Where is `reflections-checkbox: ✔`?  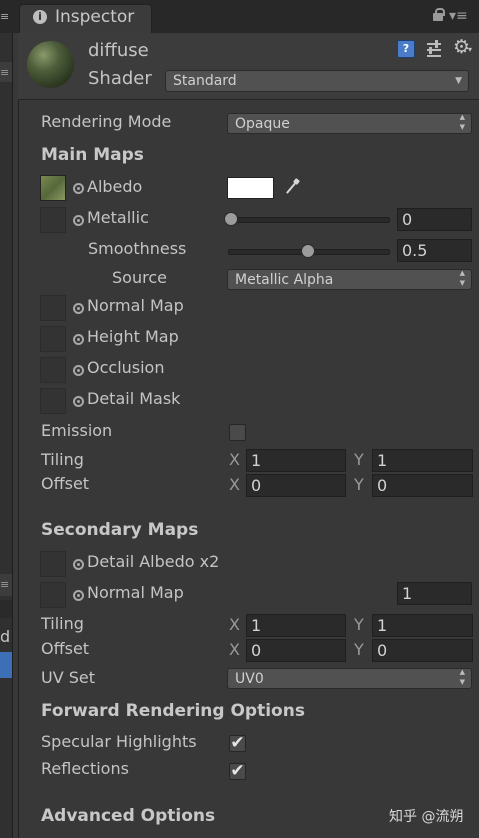 reflections-checkbox: ✔ is located at coordinates (237, 771).